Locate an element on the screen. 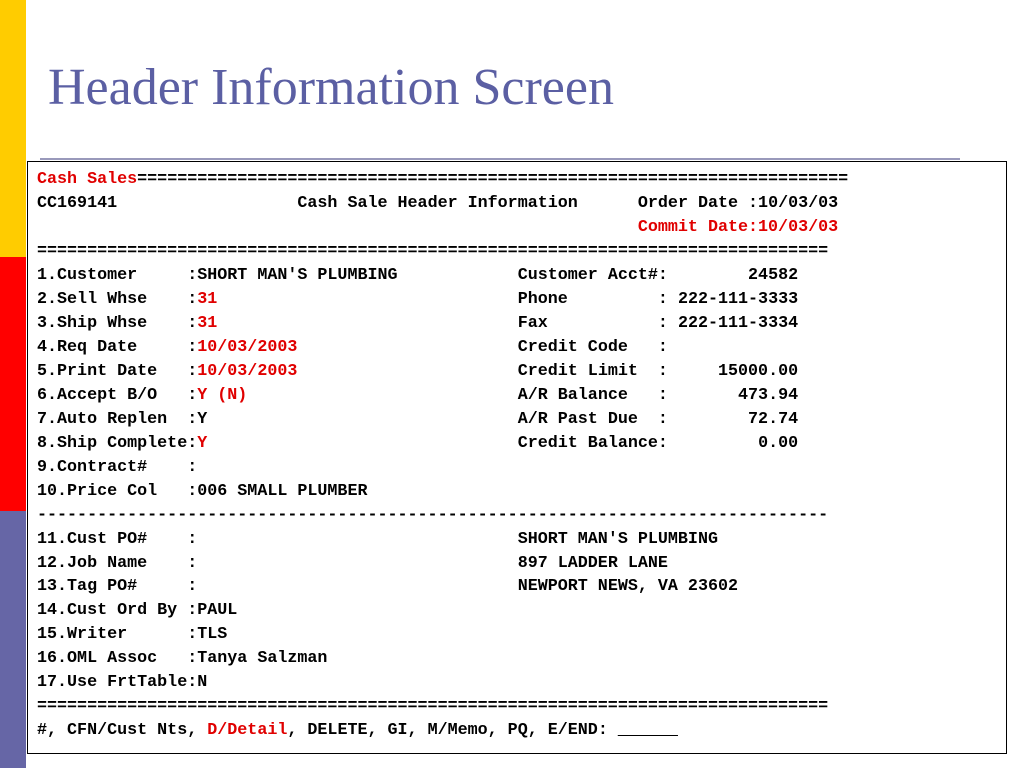  mode-label: Cash Sales is located at coordinates (87, 179).